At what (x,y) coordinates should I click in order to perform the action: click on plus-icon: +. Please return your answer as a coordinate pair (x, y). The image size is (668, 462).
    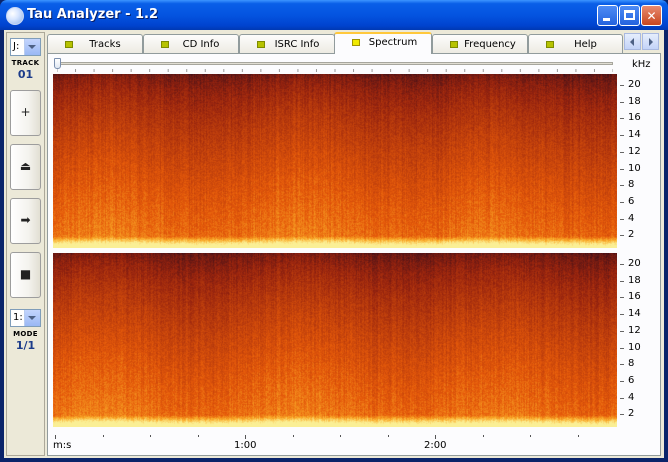
    Looking at the image, I should click on (25, 112).